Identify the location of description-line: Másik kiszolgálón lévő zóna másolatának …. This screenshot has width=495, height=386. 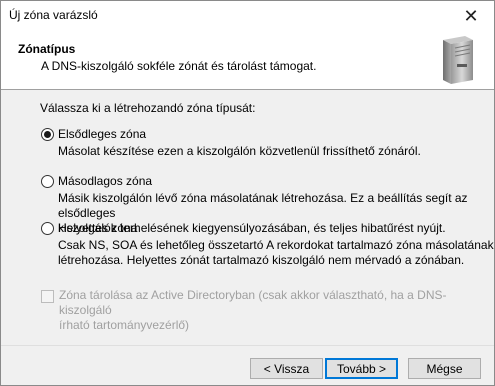
(263, 205).